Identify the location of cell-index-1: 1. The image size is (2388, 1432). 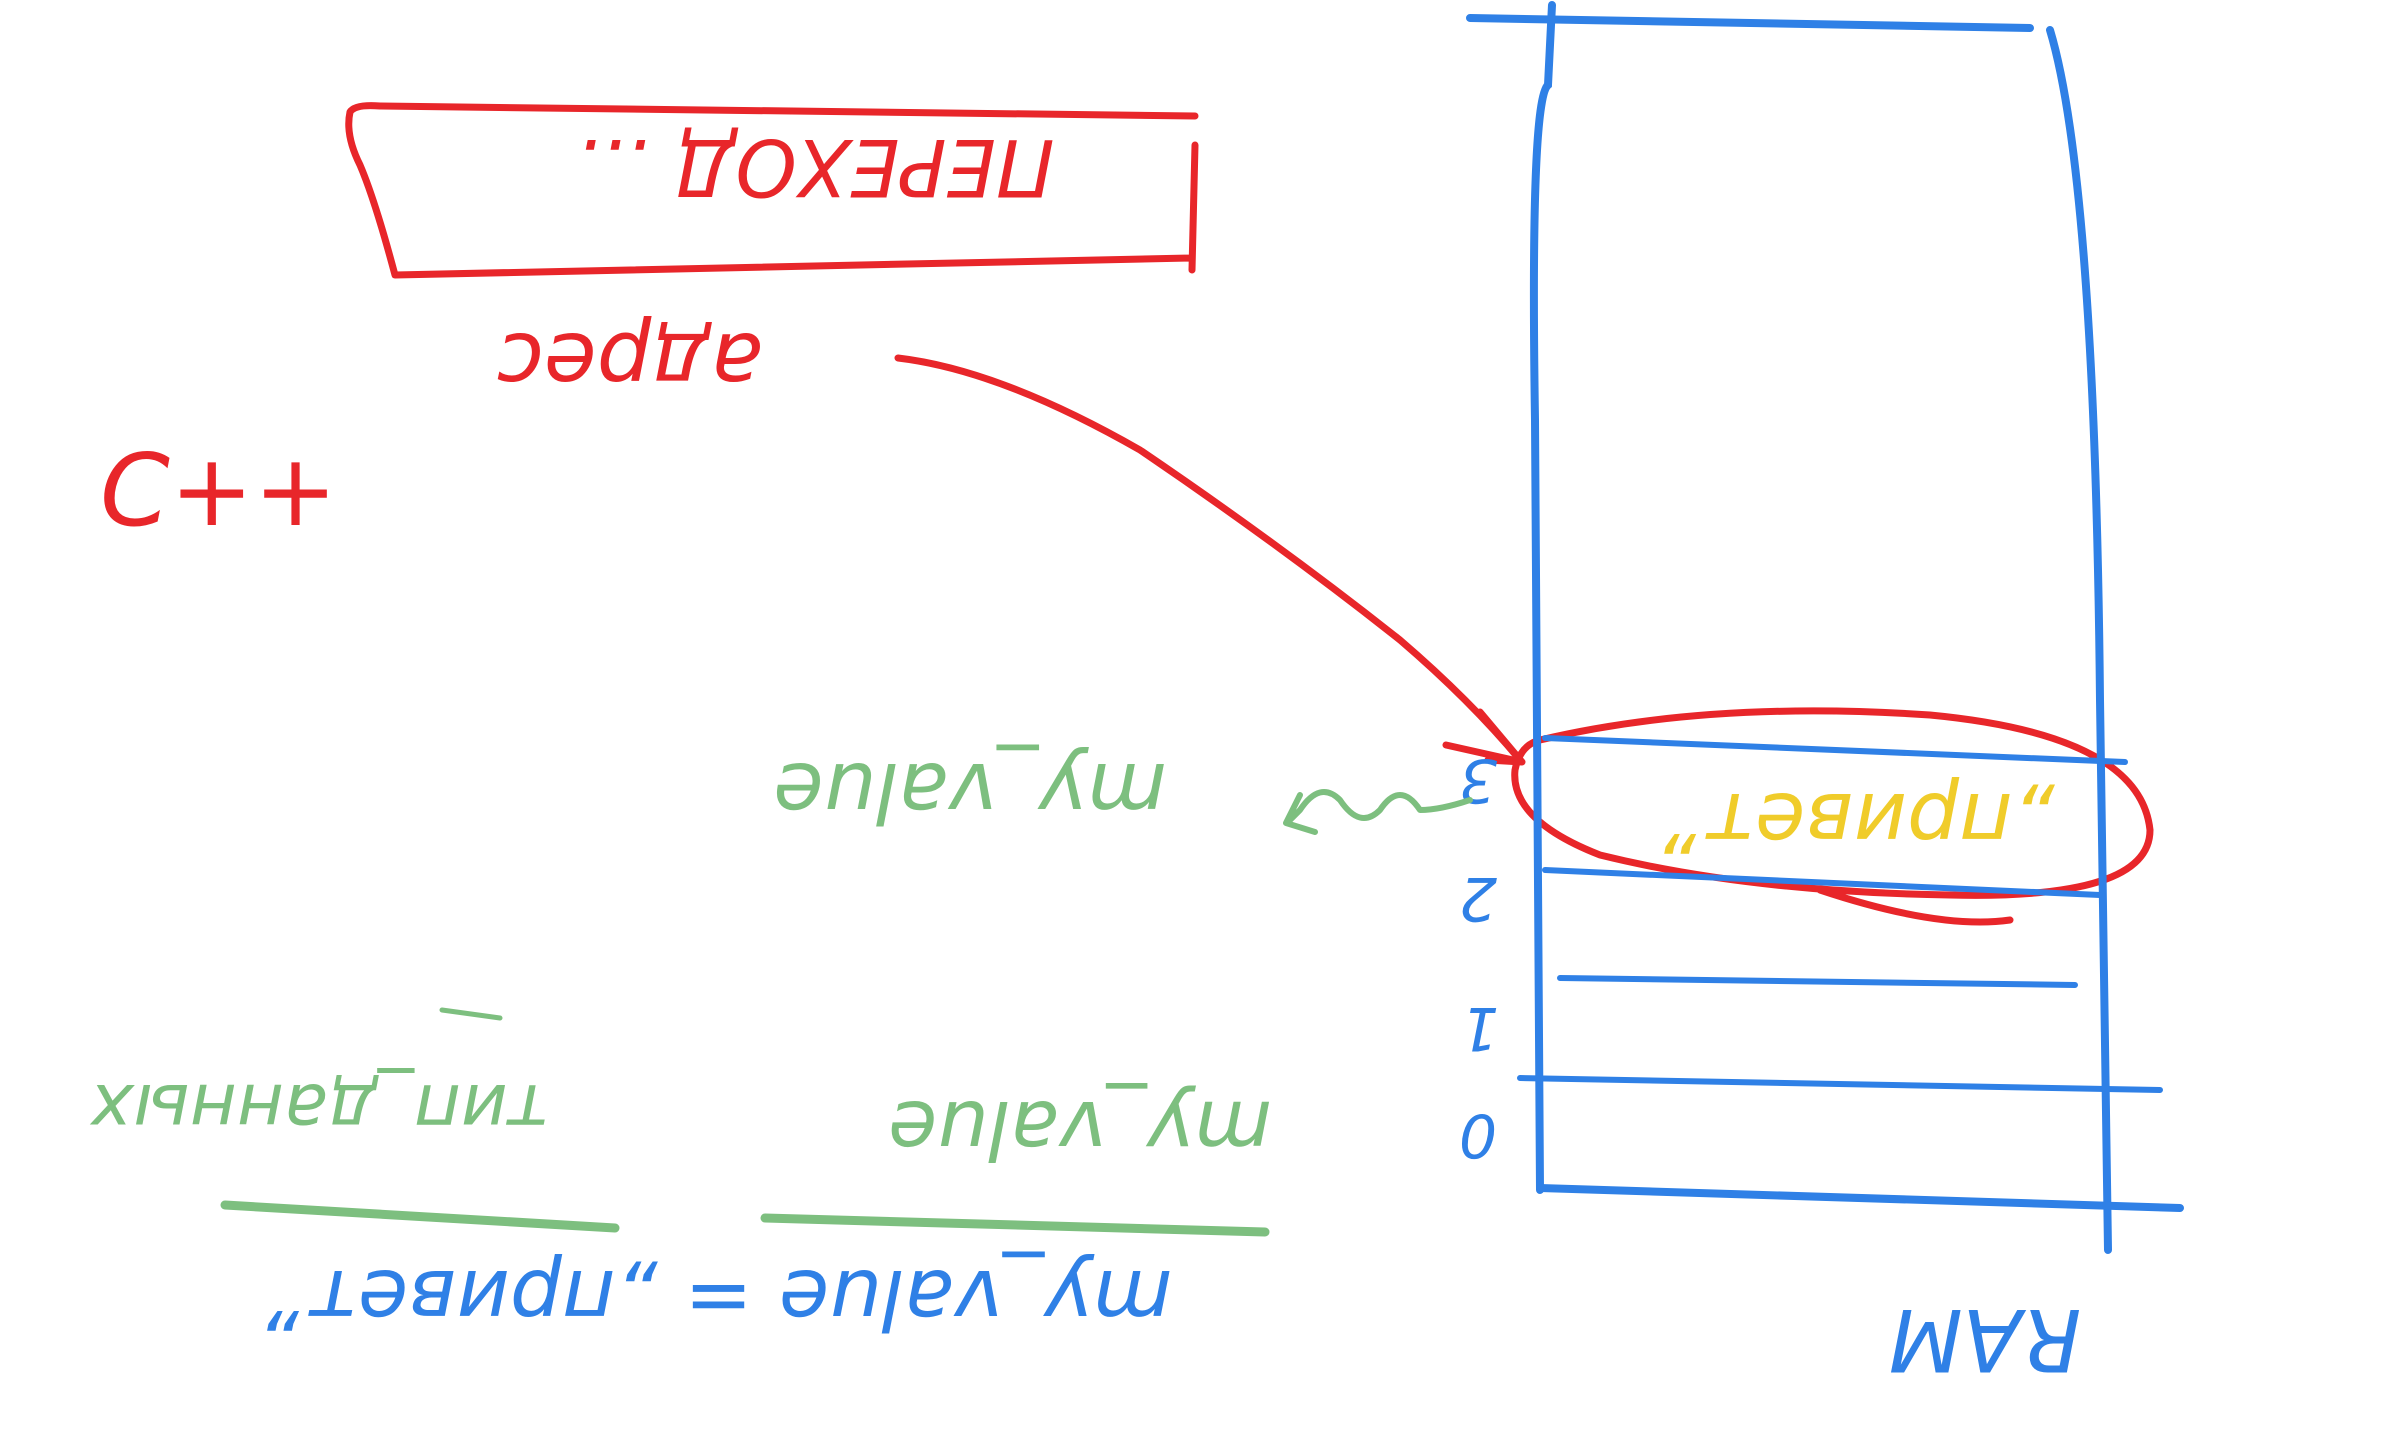
(1480, 1028).